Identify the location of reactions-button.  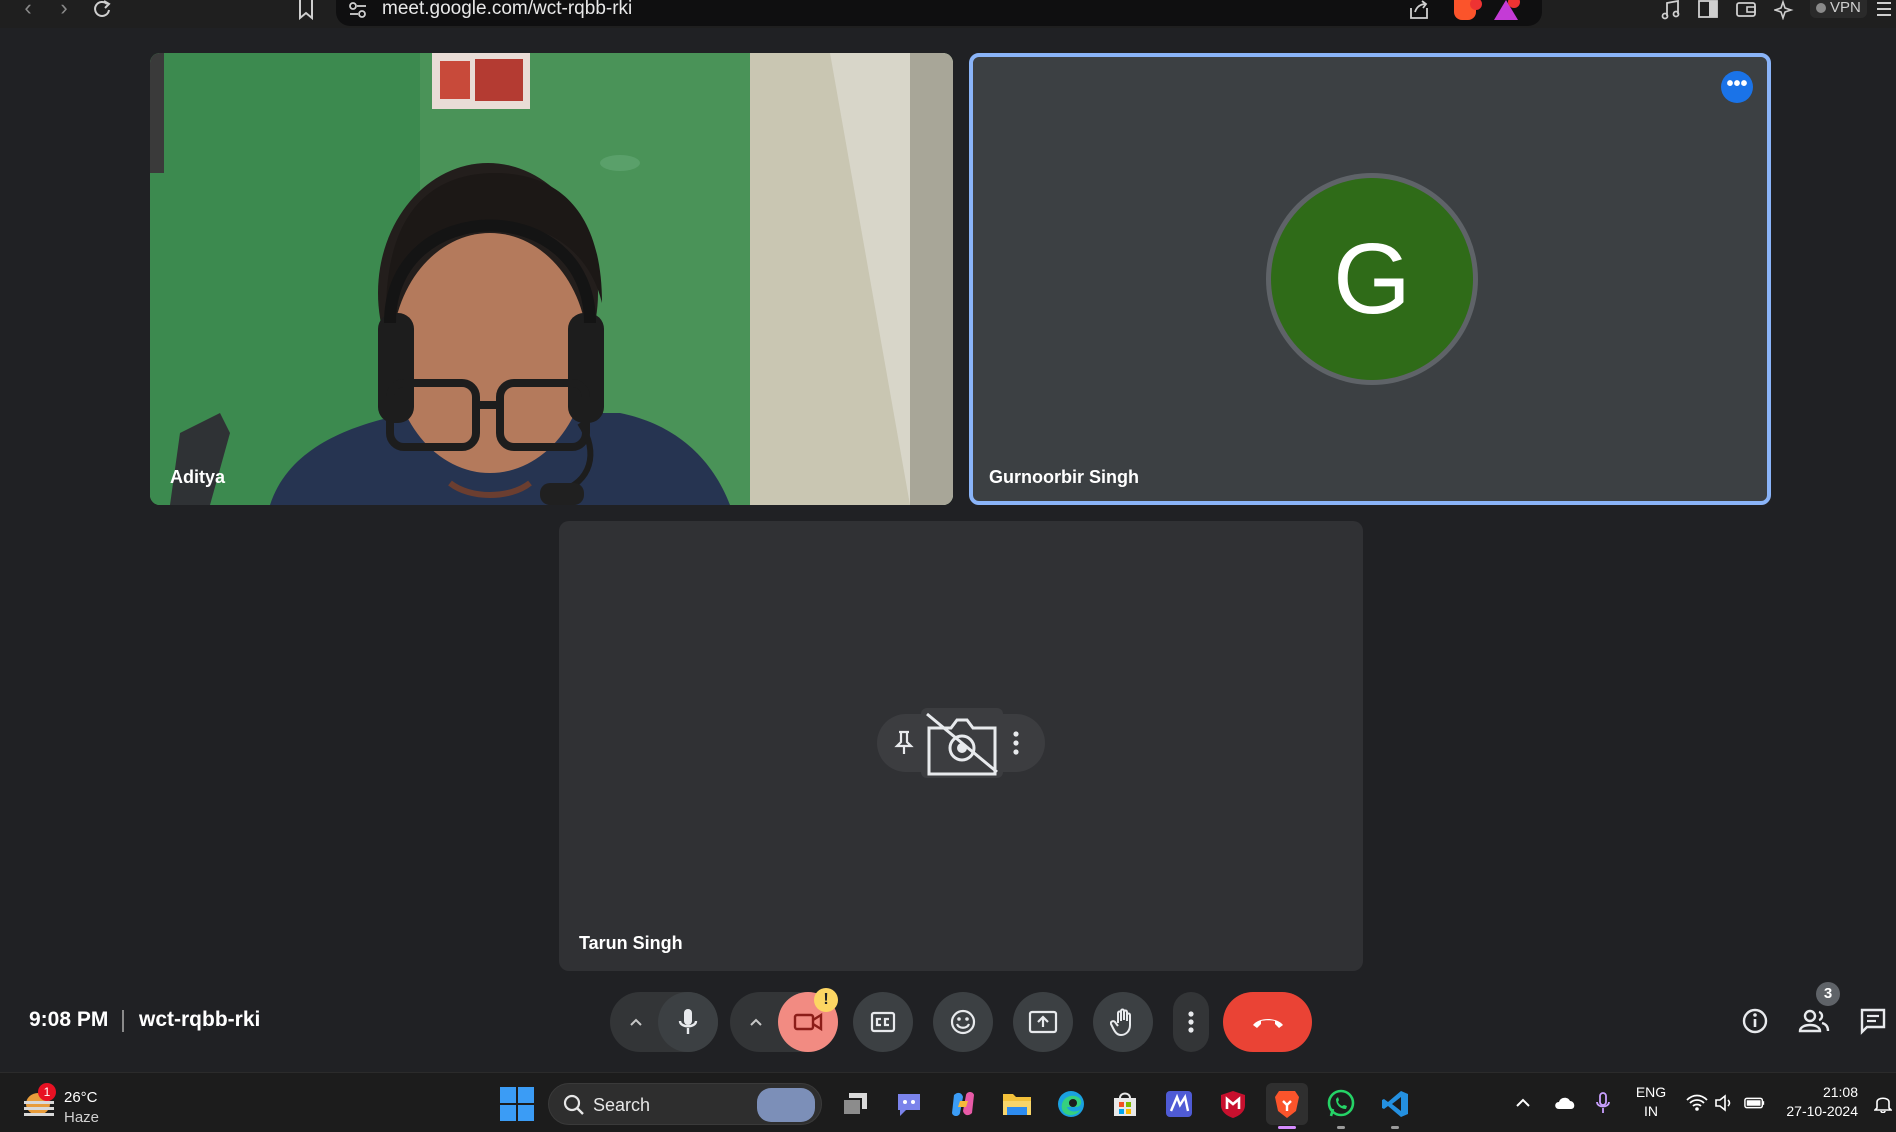
(963, 1022).